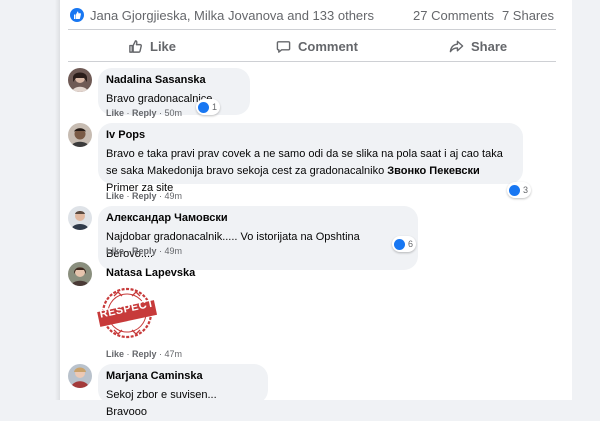  Describe the element at coordinates (215, 107) in the screenshot. I see `reaction-count: 1` at that location.